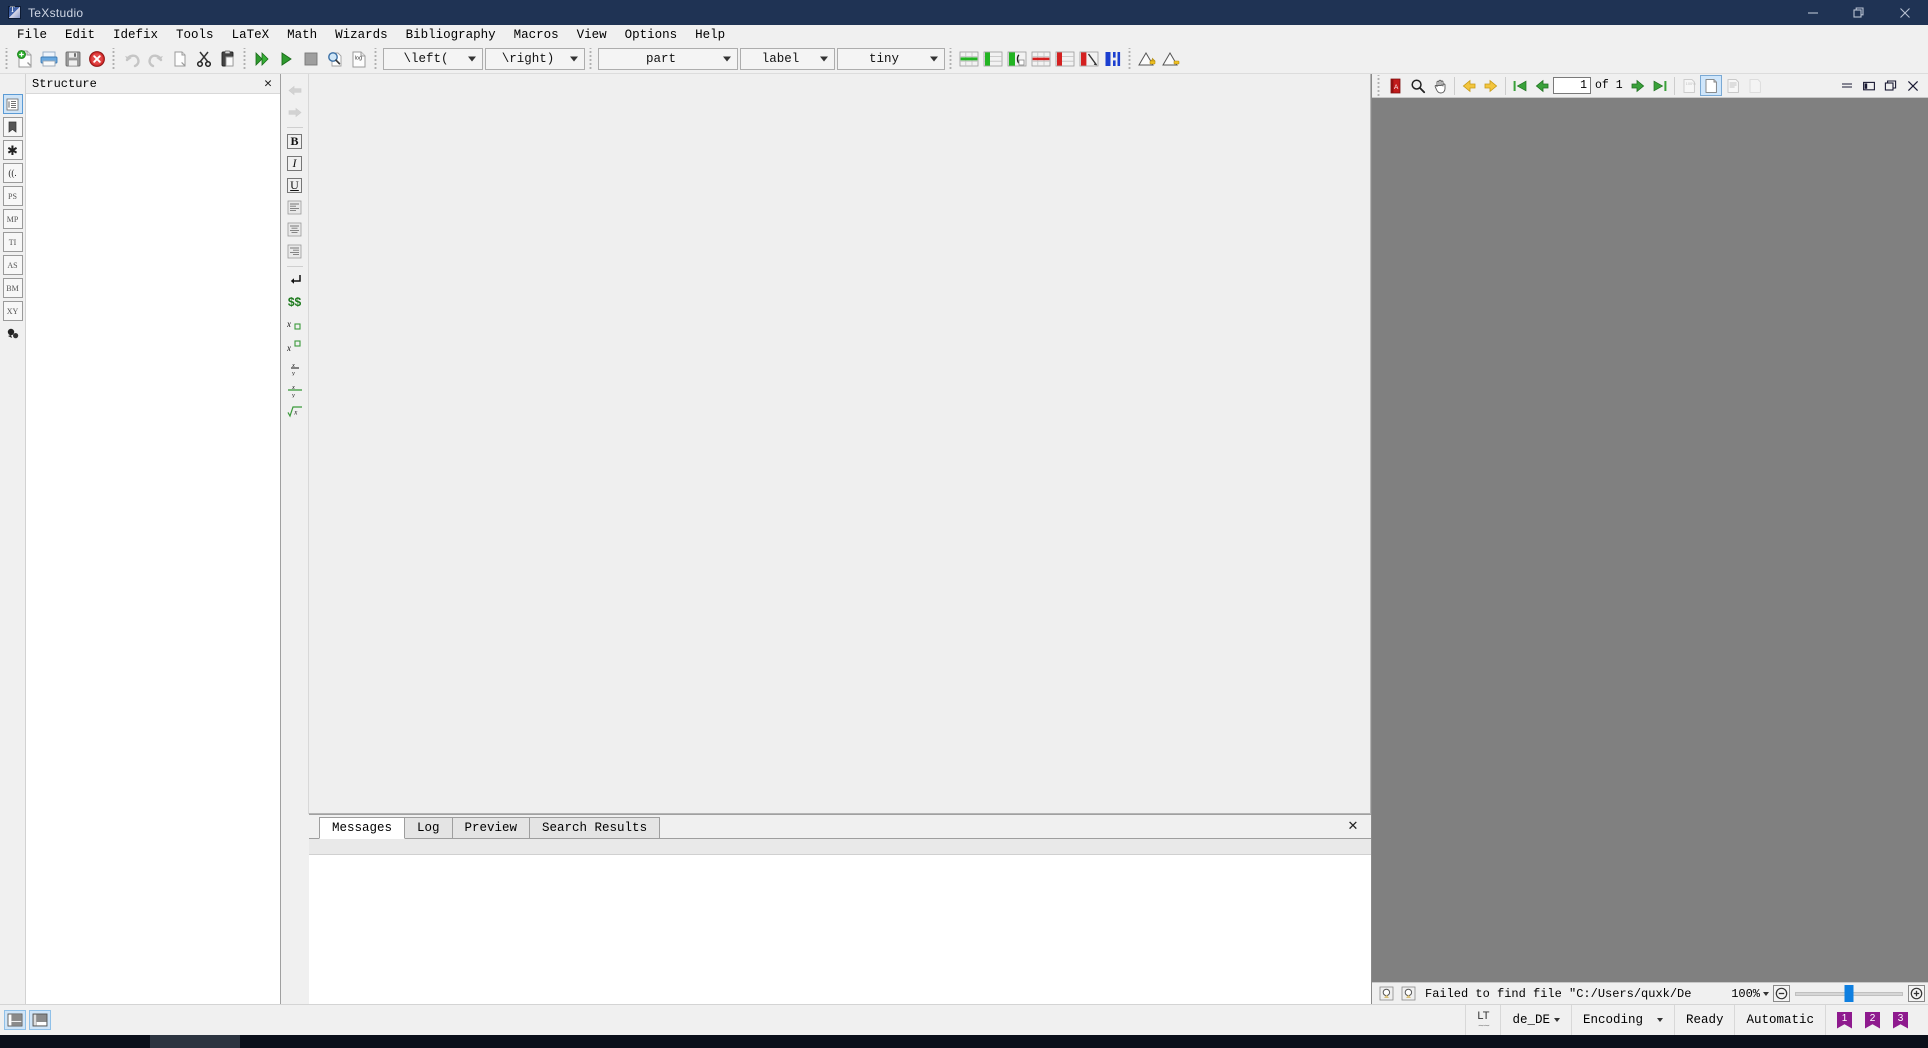 The image size is (1928, 1048). What do you see at coordinates (12, 265) in the screenshot?
I see `symbols-as-button: AS` at bounding box center [12, 265].